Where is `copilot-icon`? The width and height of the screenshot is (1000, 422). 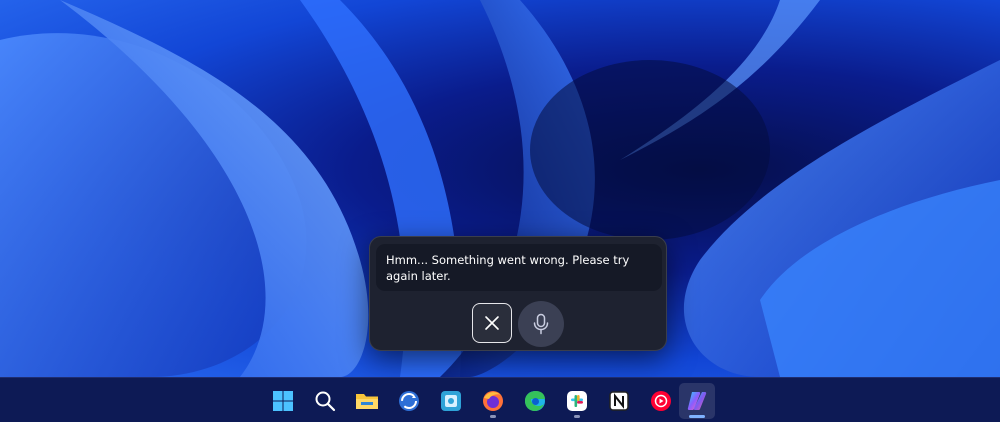 copilot-icon is located at coordinates (697, 401).